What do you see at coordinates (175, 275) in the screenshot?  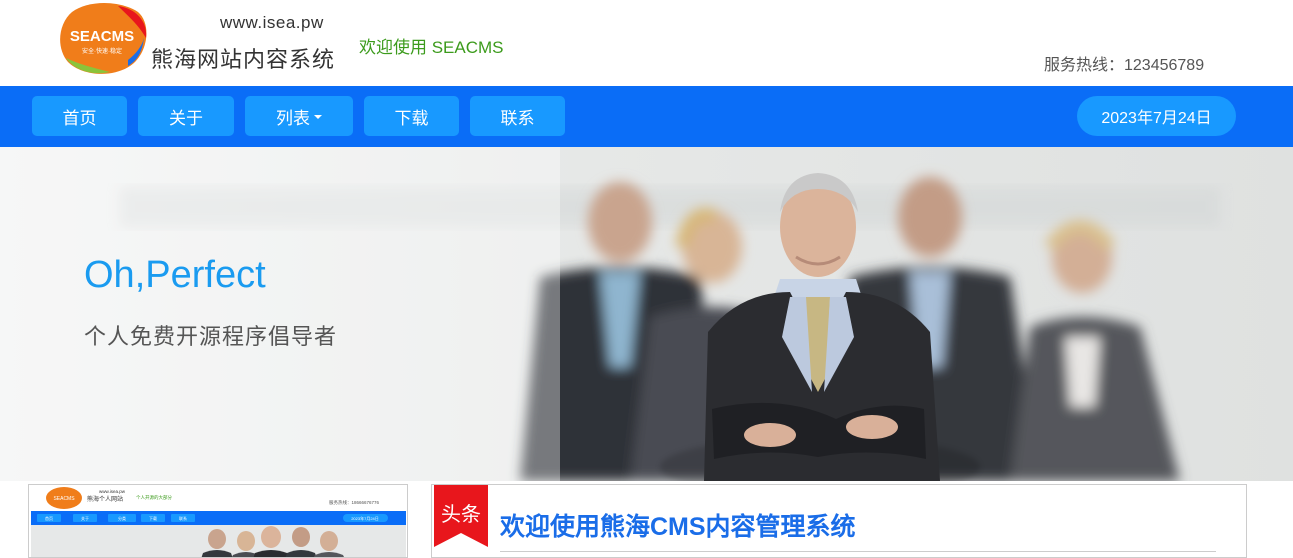 I see `banner-title: Oh,Perfect` at bounding box center [175, 275].